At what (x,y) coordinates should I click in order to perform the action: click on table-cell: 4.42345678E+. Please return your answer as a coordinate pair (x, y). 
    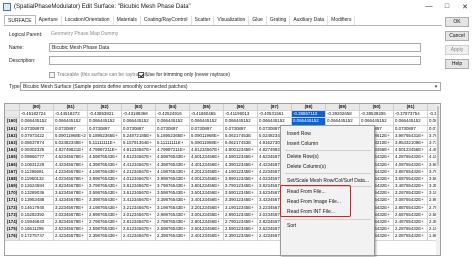
    Looking at the image, I should click on (71, 165).